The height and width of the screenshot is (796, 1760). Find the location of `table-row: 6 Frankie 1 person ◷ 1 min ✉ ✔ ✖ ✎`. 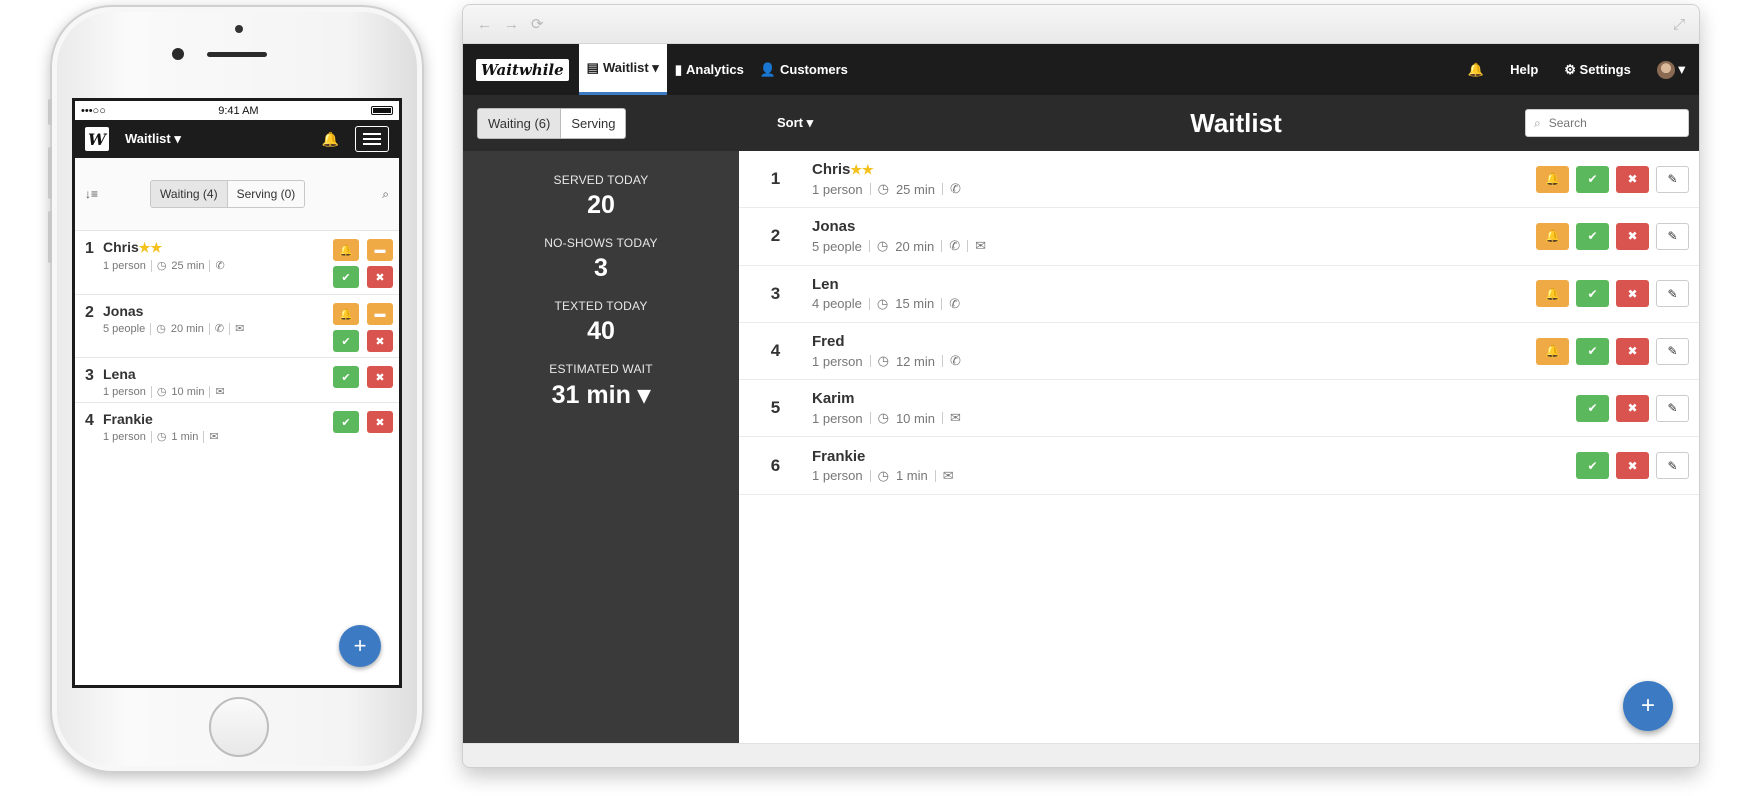

table-row: 6 Frankie 1 person ◷ 1 min ✉ ✔ ✖ ✎ is located at coordinates (1219, 466).